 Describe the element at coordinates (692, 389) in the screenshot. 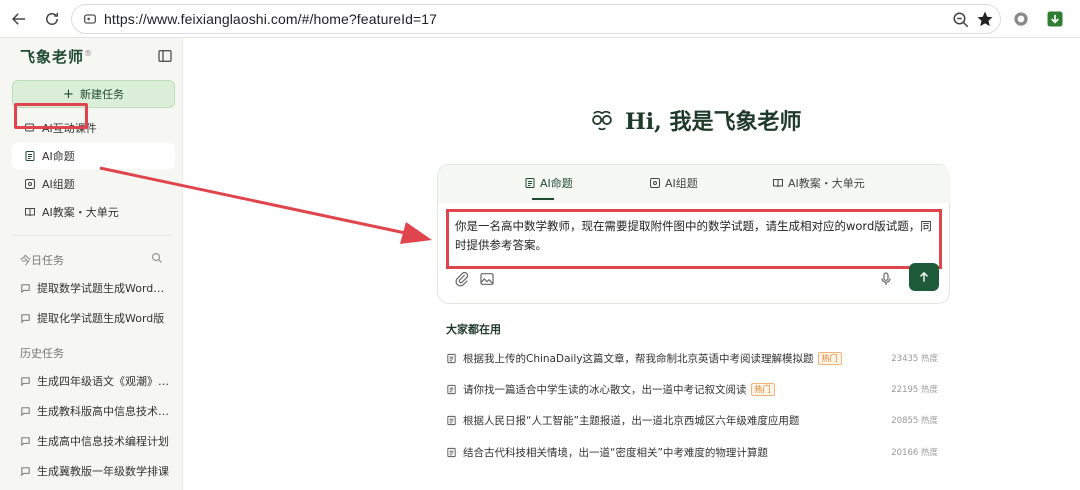

I see `popular-item: 请你找一篇适合中学生读的冰心散文，出一道中考记叙文阅读 热门 22195 热度` at that location.